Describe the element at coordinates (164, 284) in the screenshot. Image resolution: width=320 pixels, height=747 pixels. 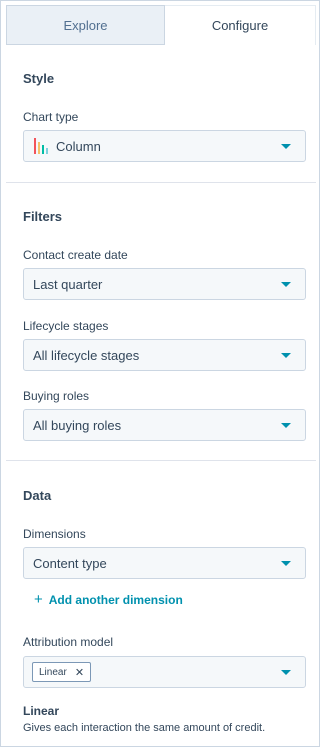
I see `contact-create-date-select: Last quarter` at that location.